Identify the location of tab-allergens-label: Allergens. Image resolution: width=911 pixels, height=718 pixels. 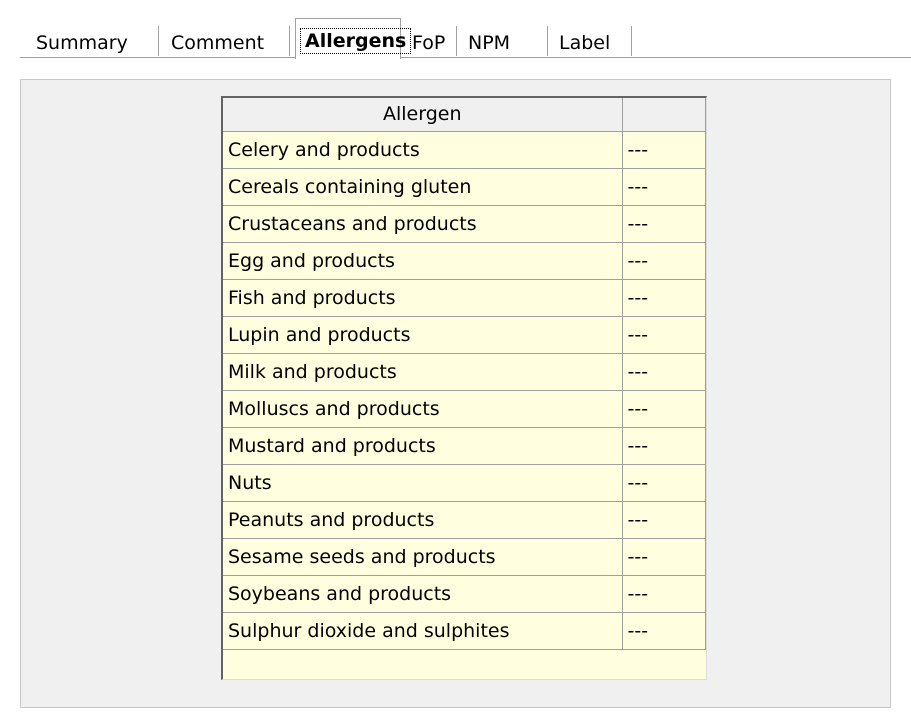
(355, 41).